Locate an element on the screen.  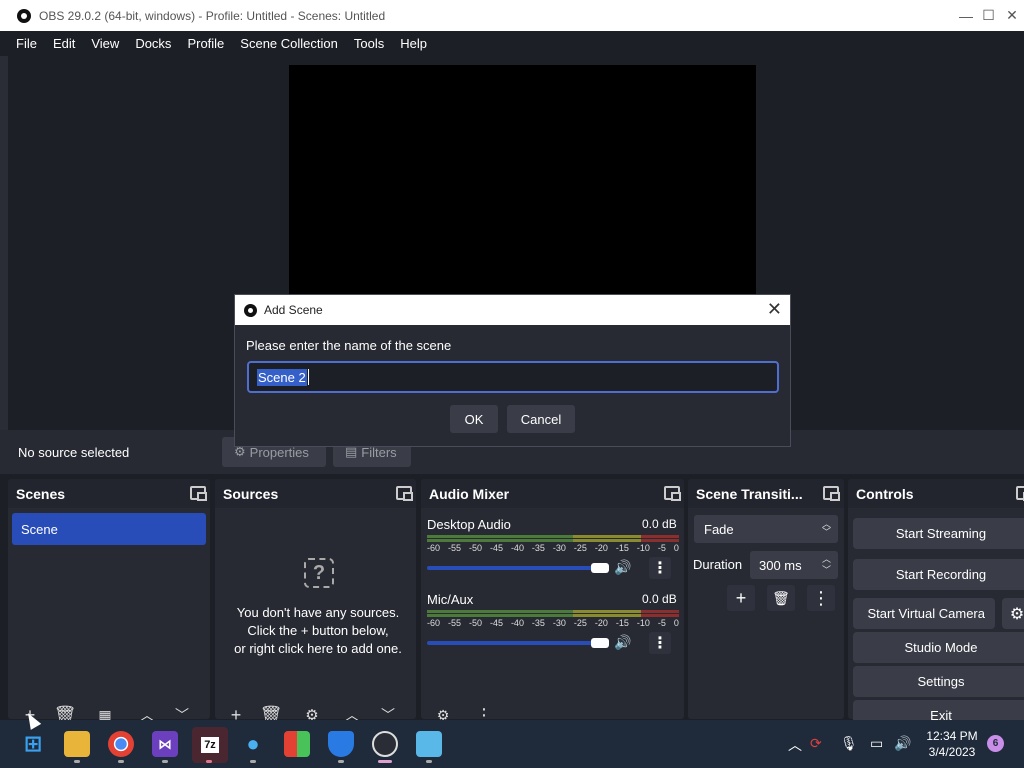
menu-profile: Profile is located at coordinates (205, 43).